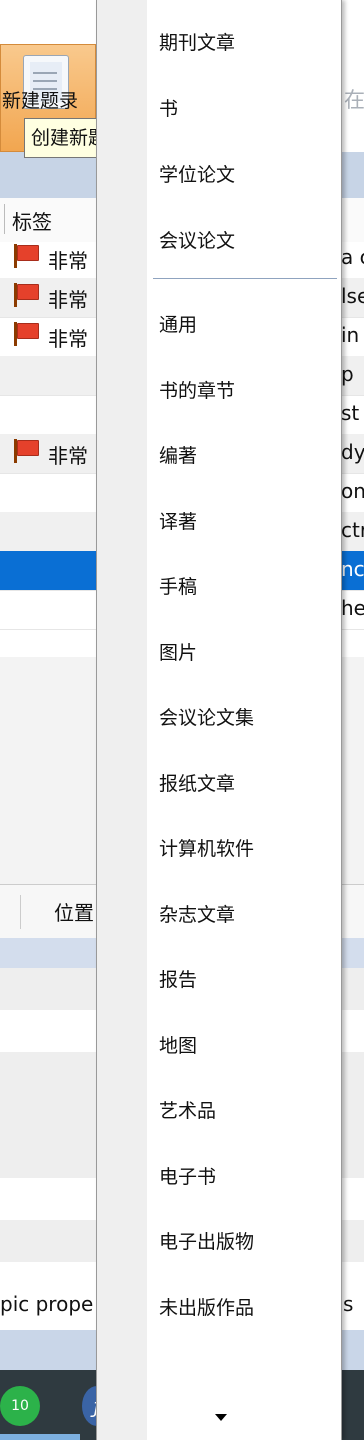  What do you see at coordinates (244, 911) in the screenshot?
I see `menu-item: 杂志文章` at bounding box center [244, 911].